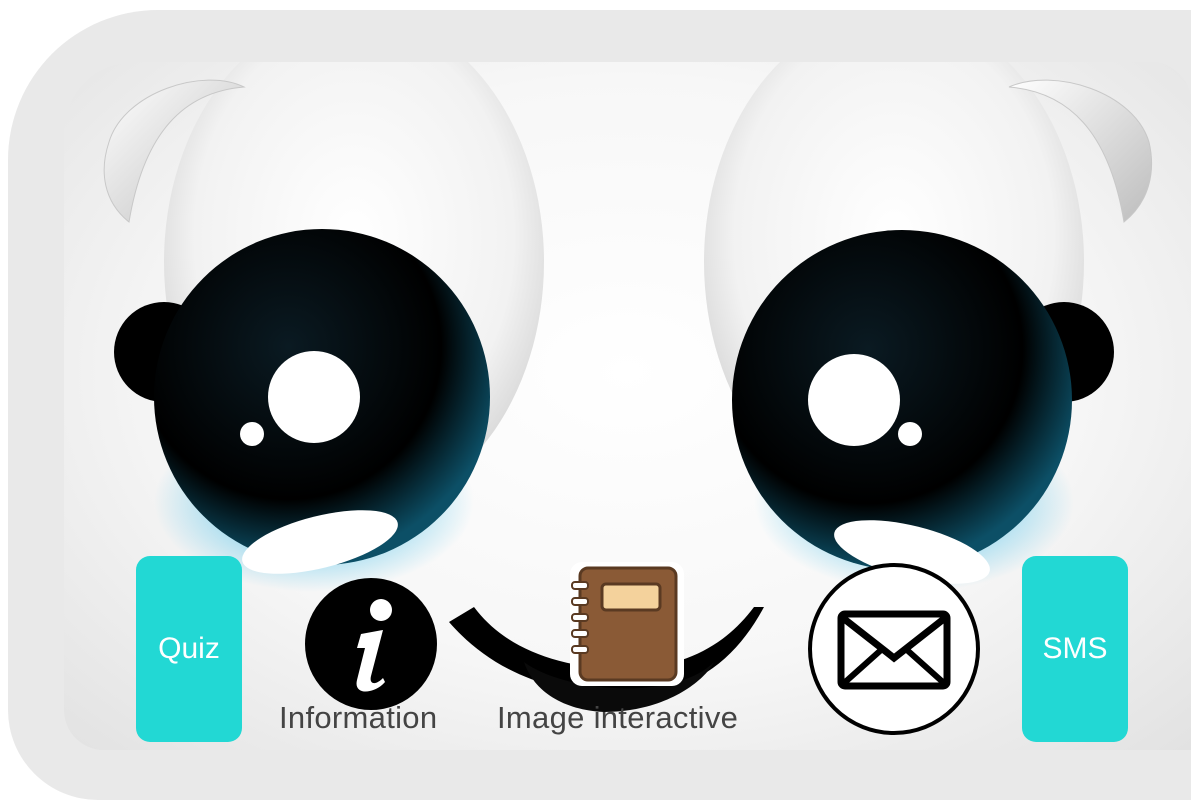 Image resolution: width=1191 pixels, height=804 pixels. What do you see at coordinates (910, 434) in the screenshot?
I see `right-eye-sparkle` at bounding box center [910, 434].